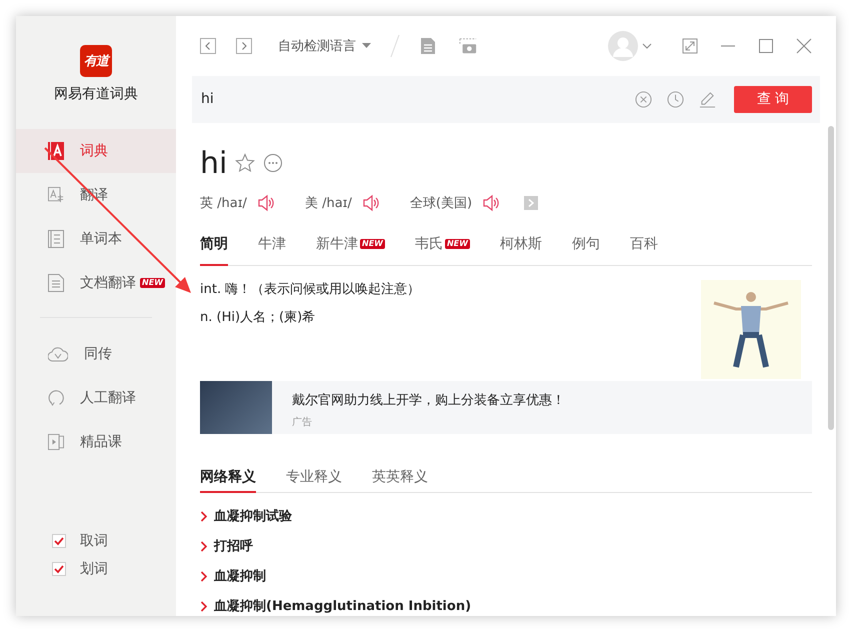 This screenshot has width=852, height=632. Describe the element at coordinates (233, 546) in the screenshot. I see `web-definition: 打招呼` at that location.